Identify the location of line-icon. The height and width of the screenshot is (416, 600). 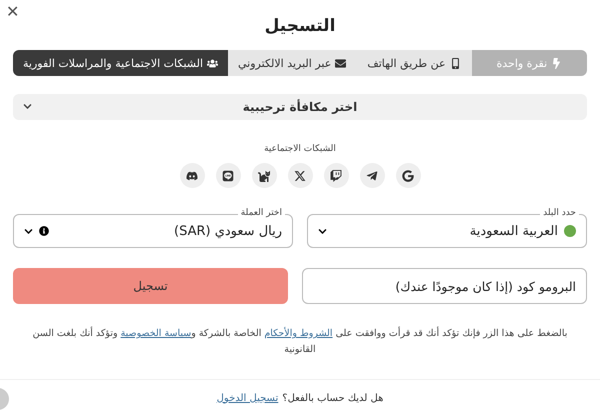
(228, 176).